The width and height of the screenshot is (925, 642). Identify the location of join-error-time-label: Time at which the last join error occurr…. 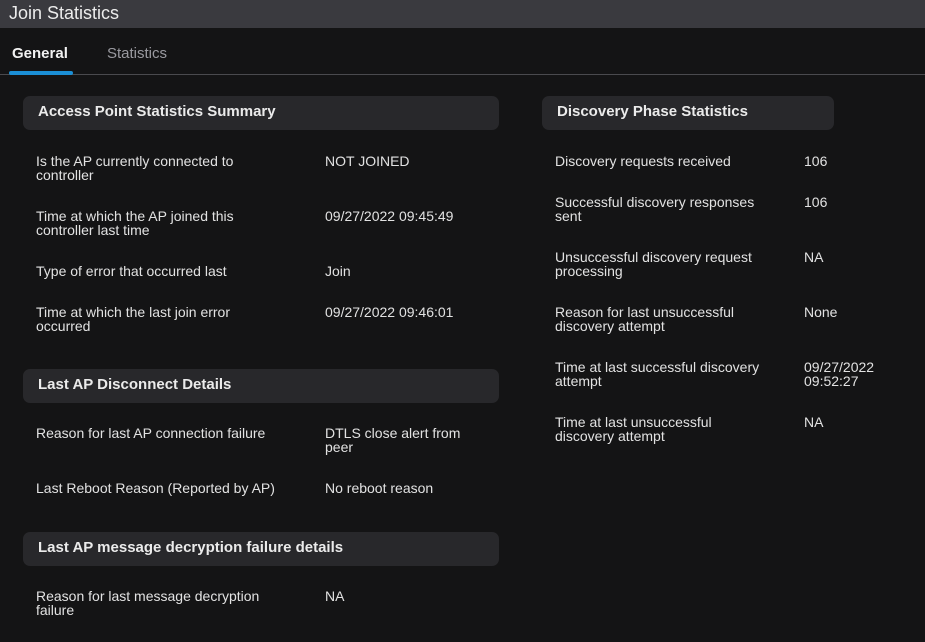
(133, 319).